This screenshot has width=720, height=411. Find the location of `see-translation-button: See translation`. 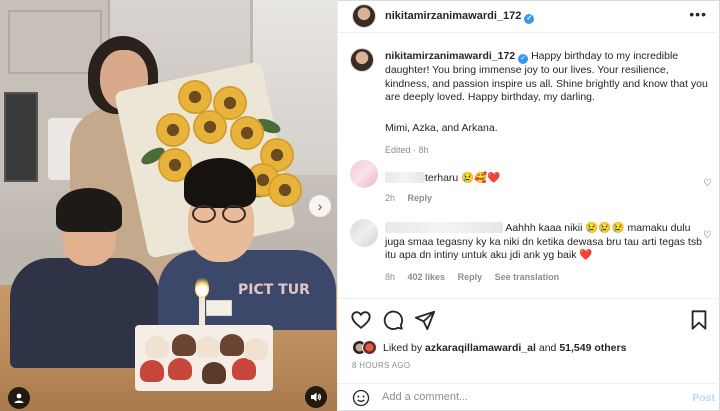

see-translation-button: See translation is located at coordinates (527, 277).